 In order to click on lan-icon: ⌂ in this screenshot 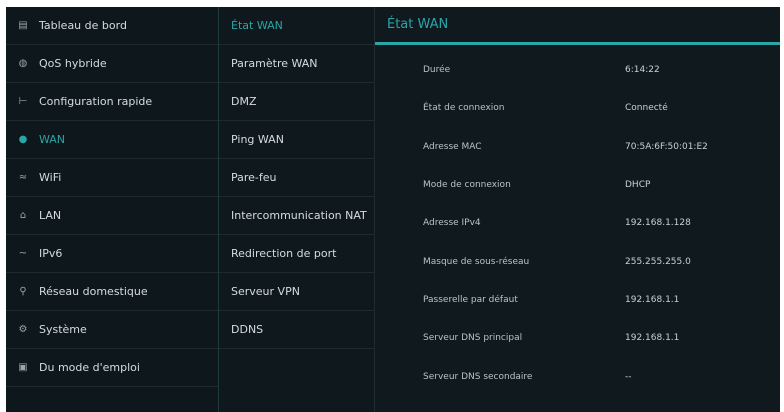, I will do `click(23, 215)`.